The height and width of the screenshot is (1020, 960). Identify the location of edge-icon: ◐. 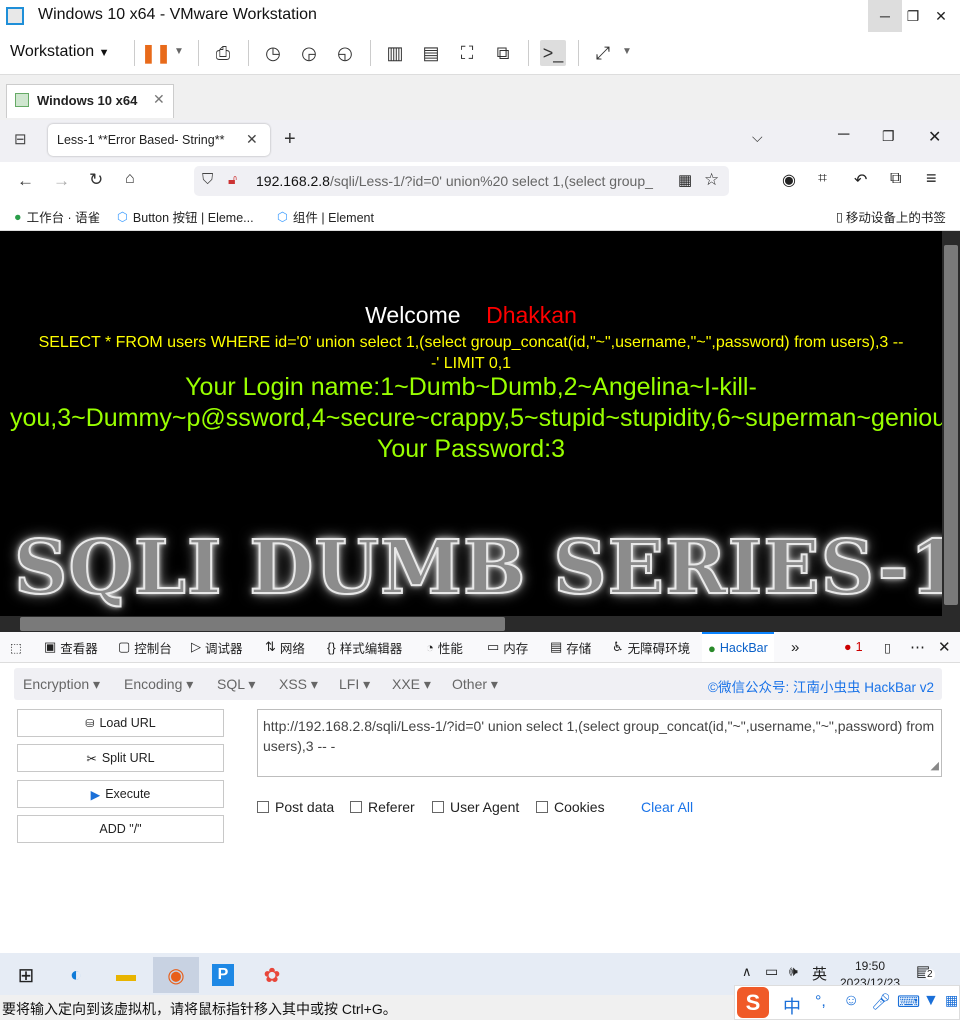
(76, 975).